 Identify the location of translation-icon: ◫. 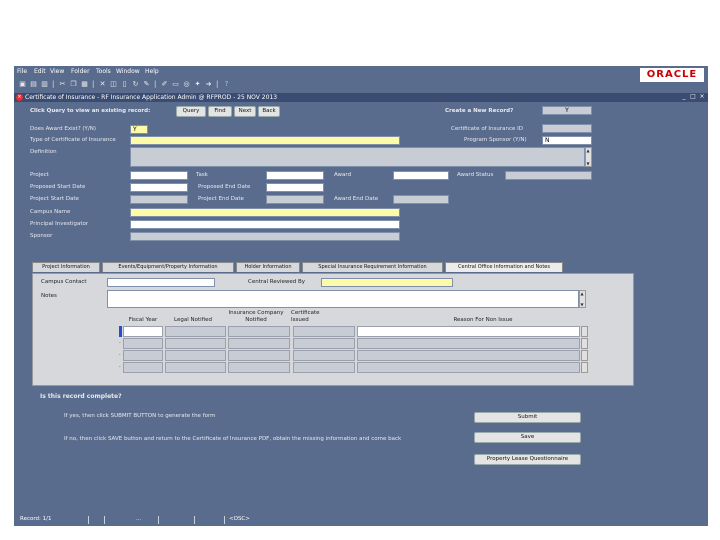
(113, 84).